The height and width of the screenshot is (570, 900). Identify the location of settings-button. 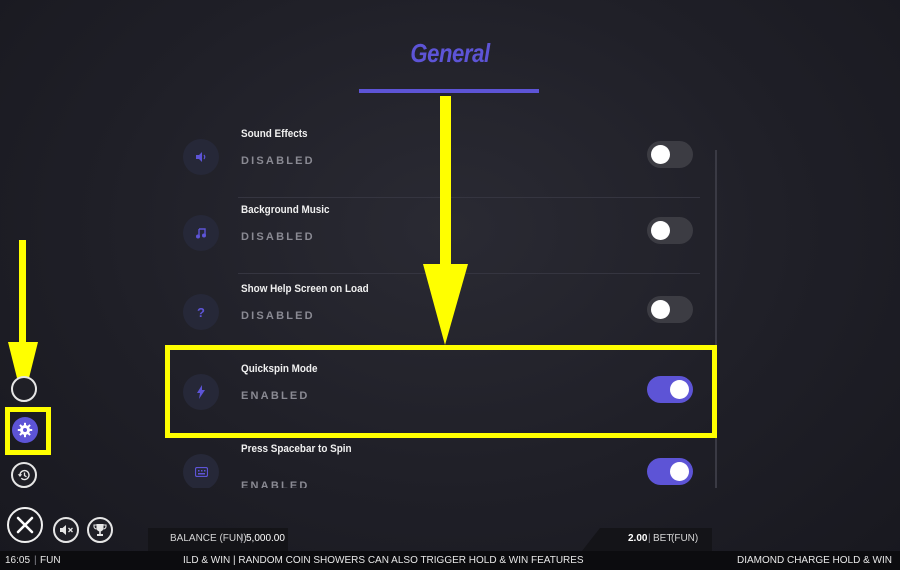
(25, 430).